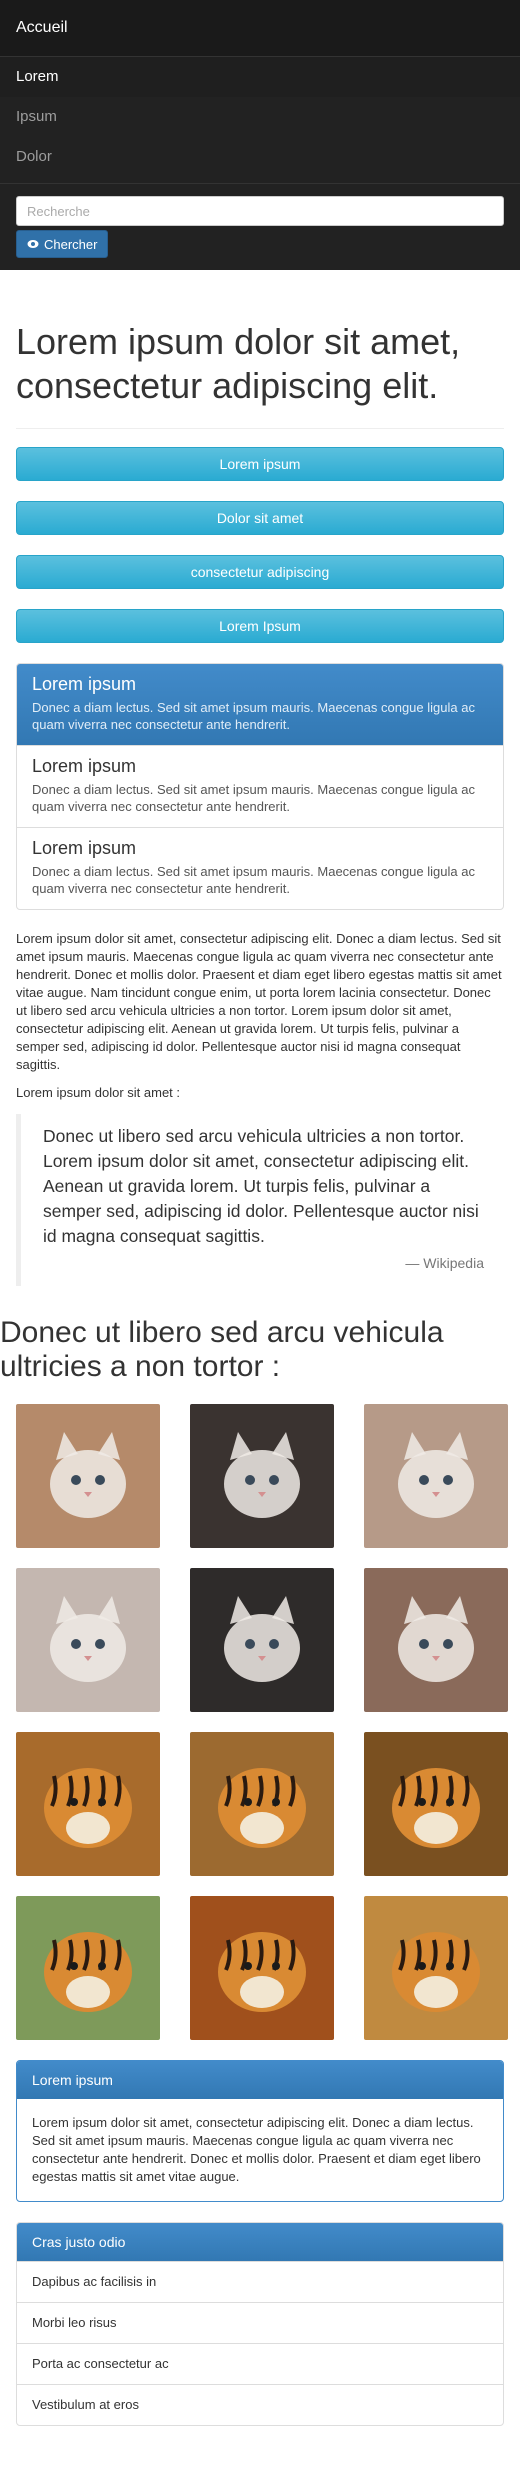  Describe the element at coordinates (260, 626) in the screenshot. I see `hero-button-4: Lorem Ipsum` at that location.